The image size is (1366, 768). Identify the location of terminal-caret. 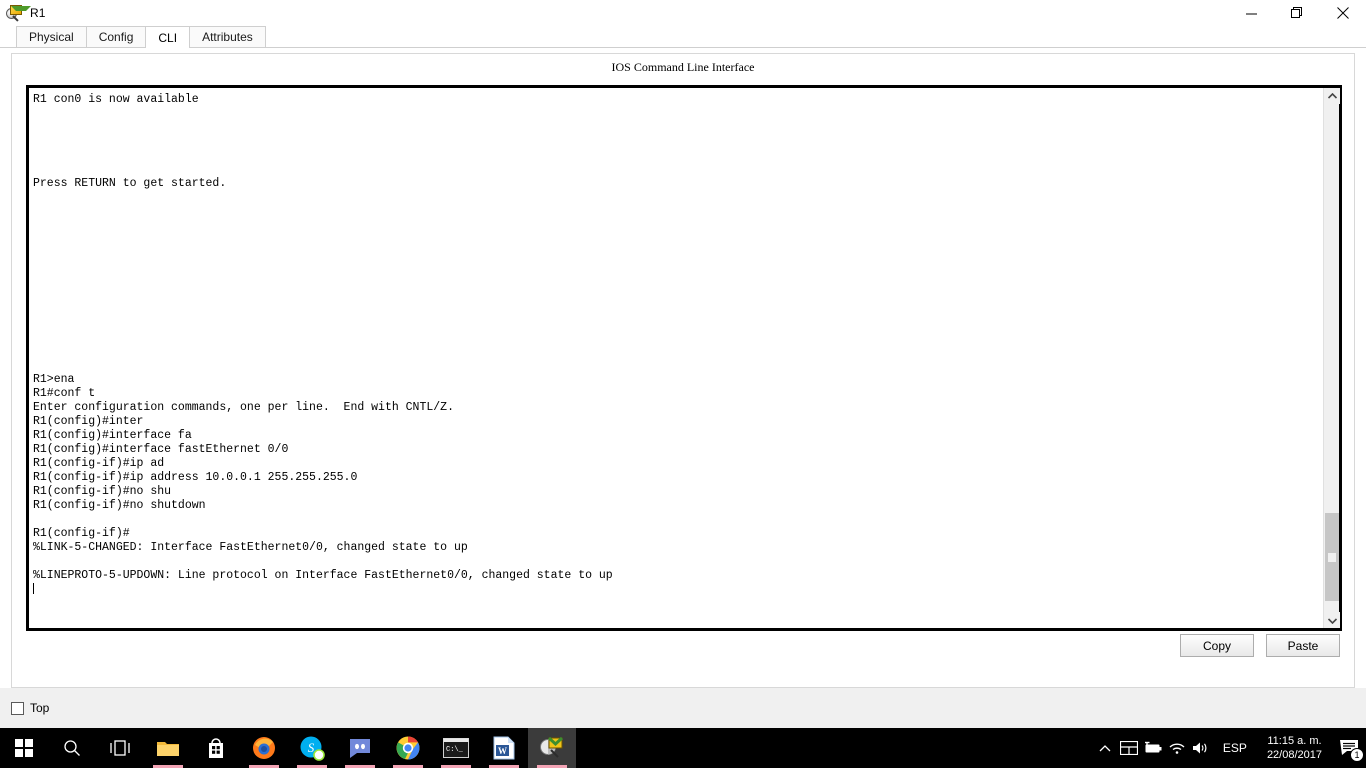
(33, 588).